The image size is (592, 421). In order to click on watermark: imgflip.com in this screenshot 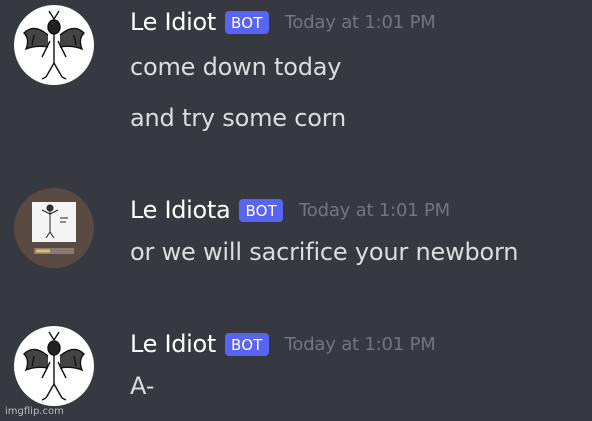, I will do `click(34, 411)`.